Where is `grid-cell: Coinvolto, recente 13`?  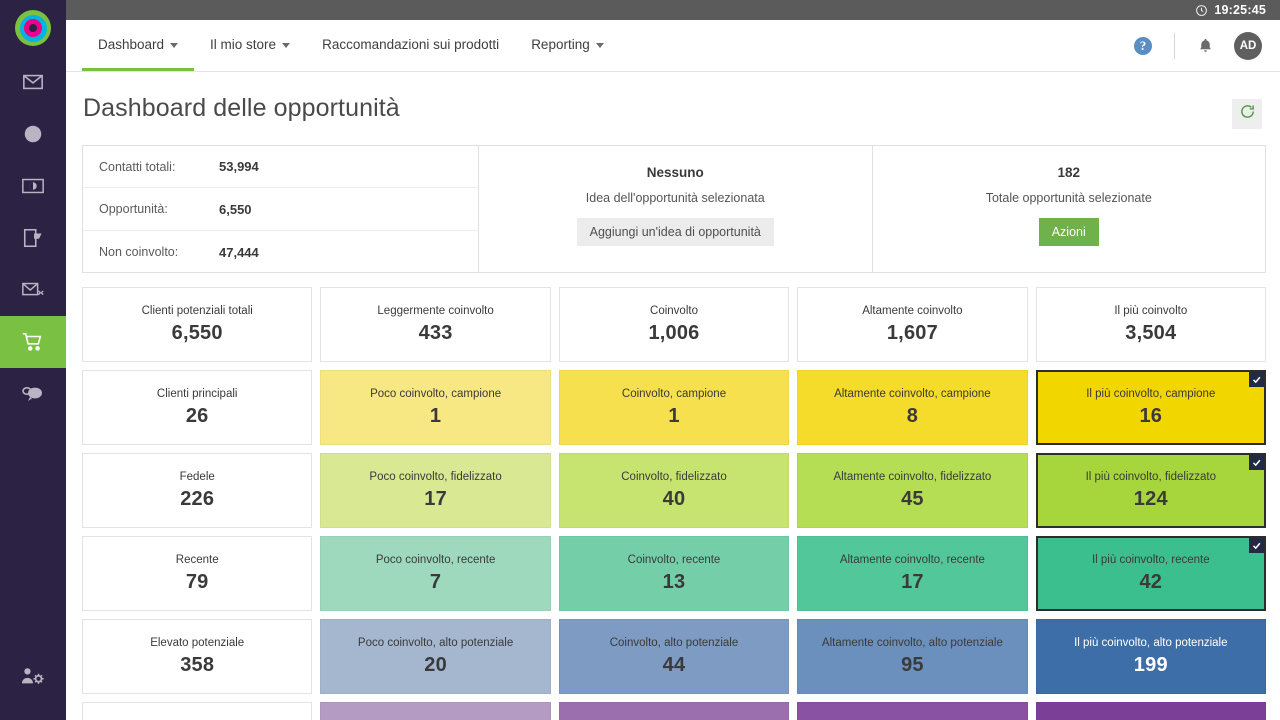
grid-cell: Coinvolto, recente 13 is located at coordinates (674, 573).